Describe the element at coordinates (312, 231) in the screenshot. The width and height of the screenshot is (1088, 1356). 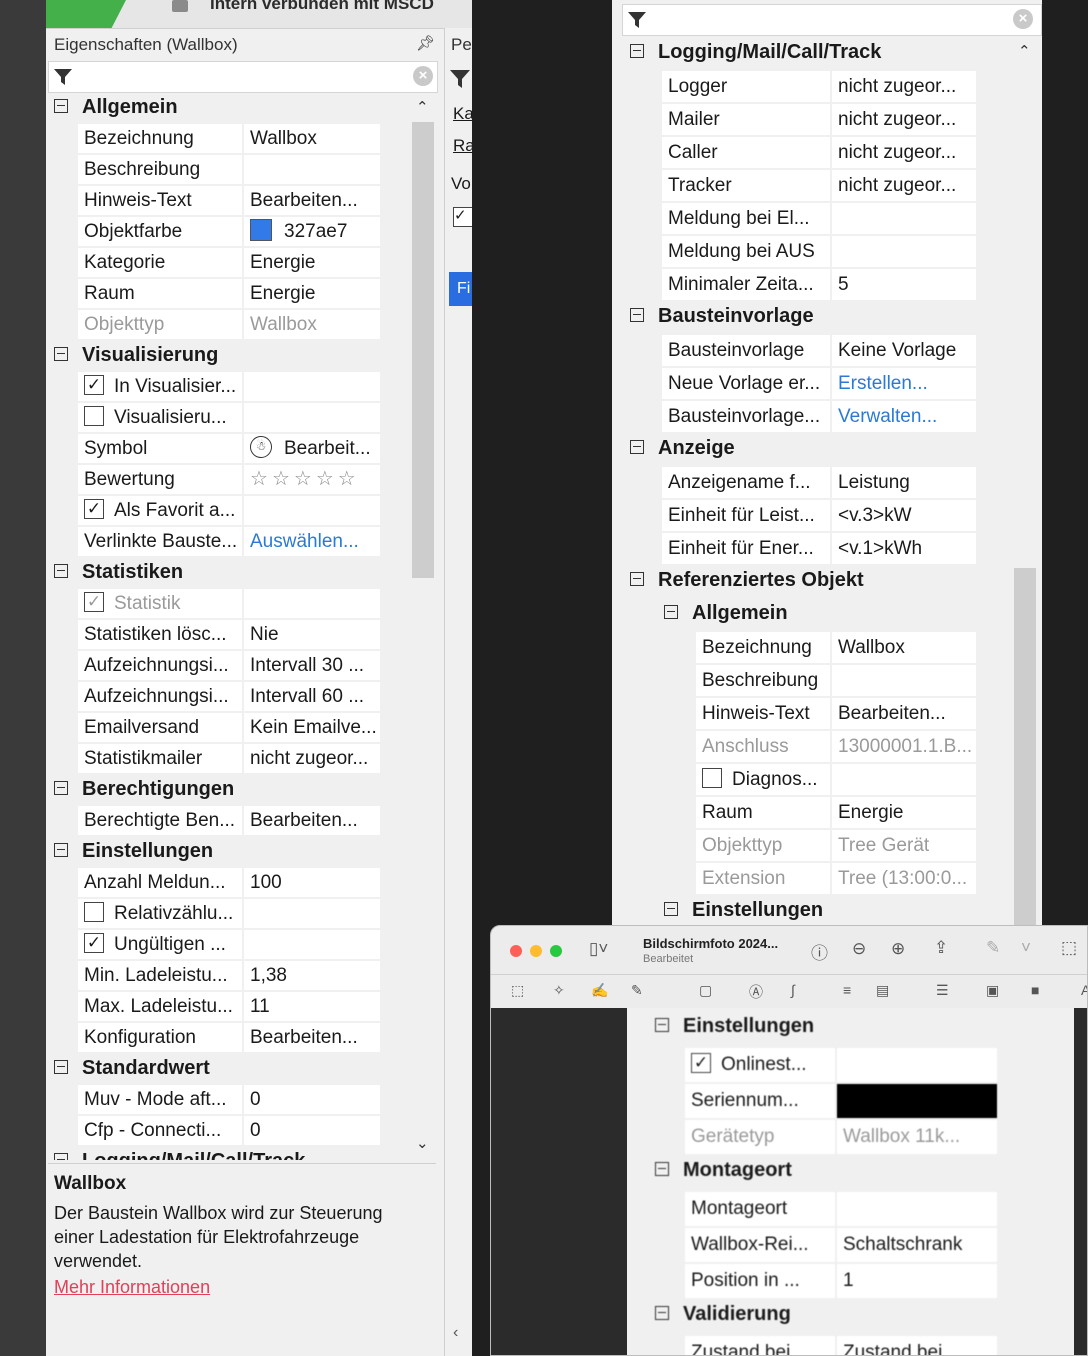
I see `property-value: 327ae7` at that location.